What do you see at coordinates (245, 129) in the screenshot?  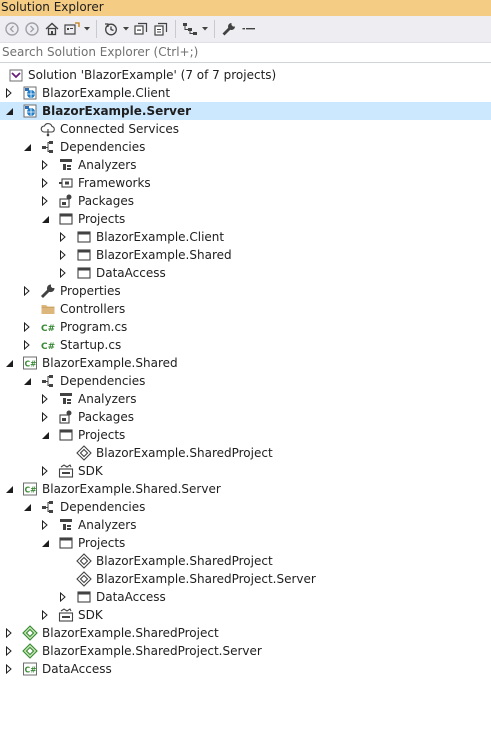 I see `tree-row: Connected Services` at bounding box center [245, 129].